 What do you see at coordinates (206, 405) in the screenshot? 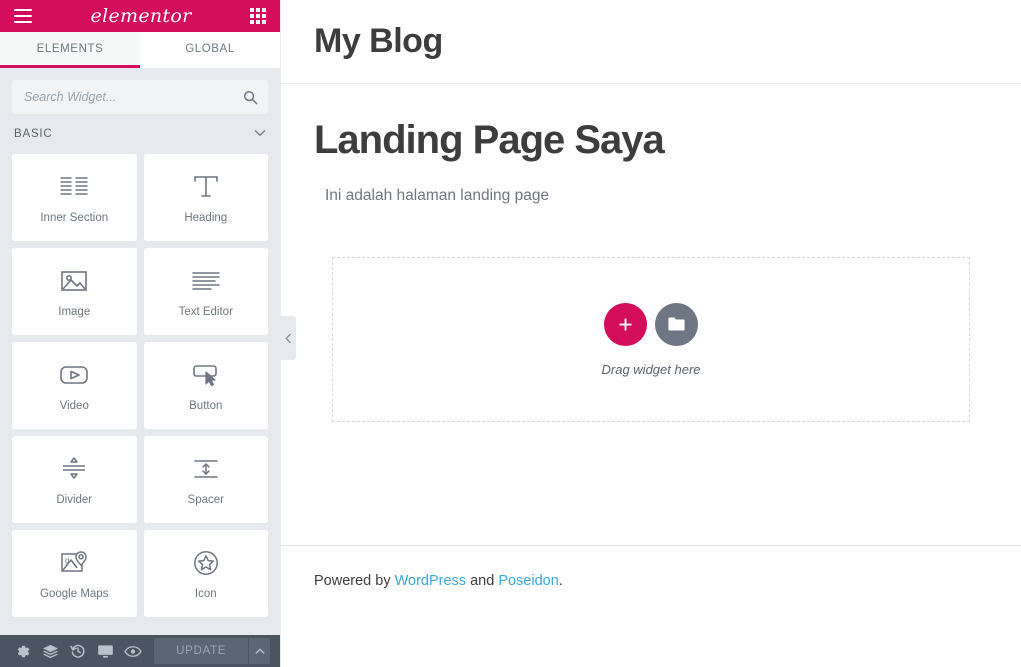
I see `widget-label: Button` at bounding box center [206, 405].